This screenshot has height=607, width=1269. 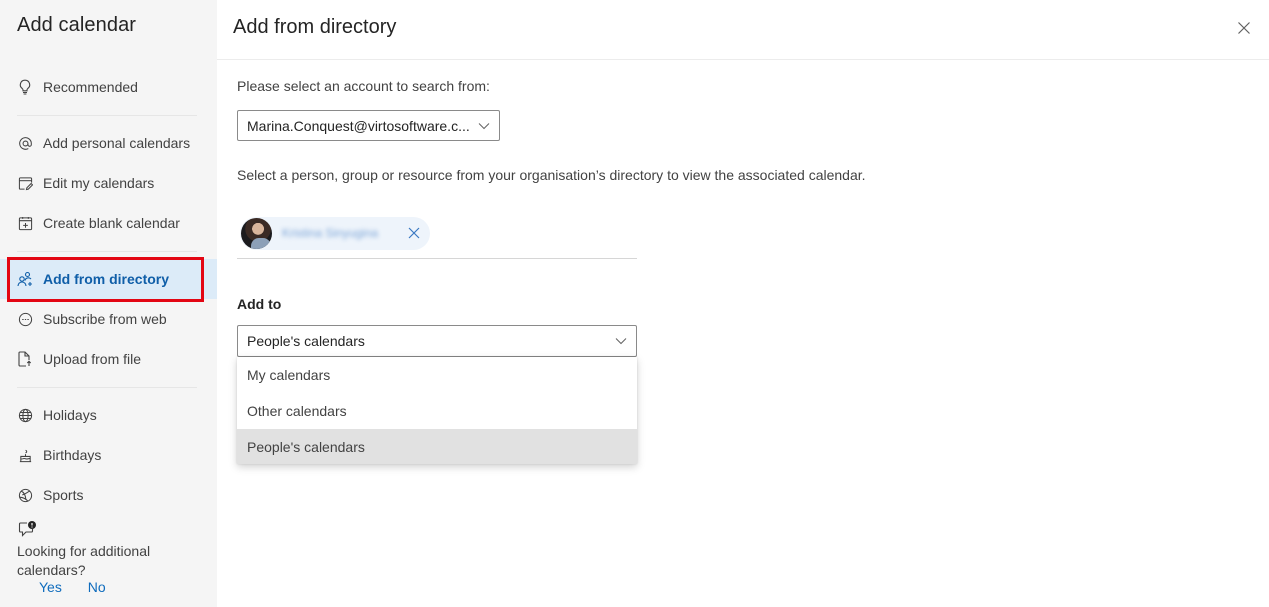 I want to click on account-prompt: Please select an account to search from:, so click(x=363, y=86).